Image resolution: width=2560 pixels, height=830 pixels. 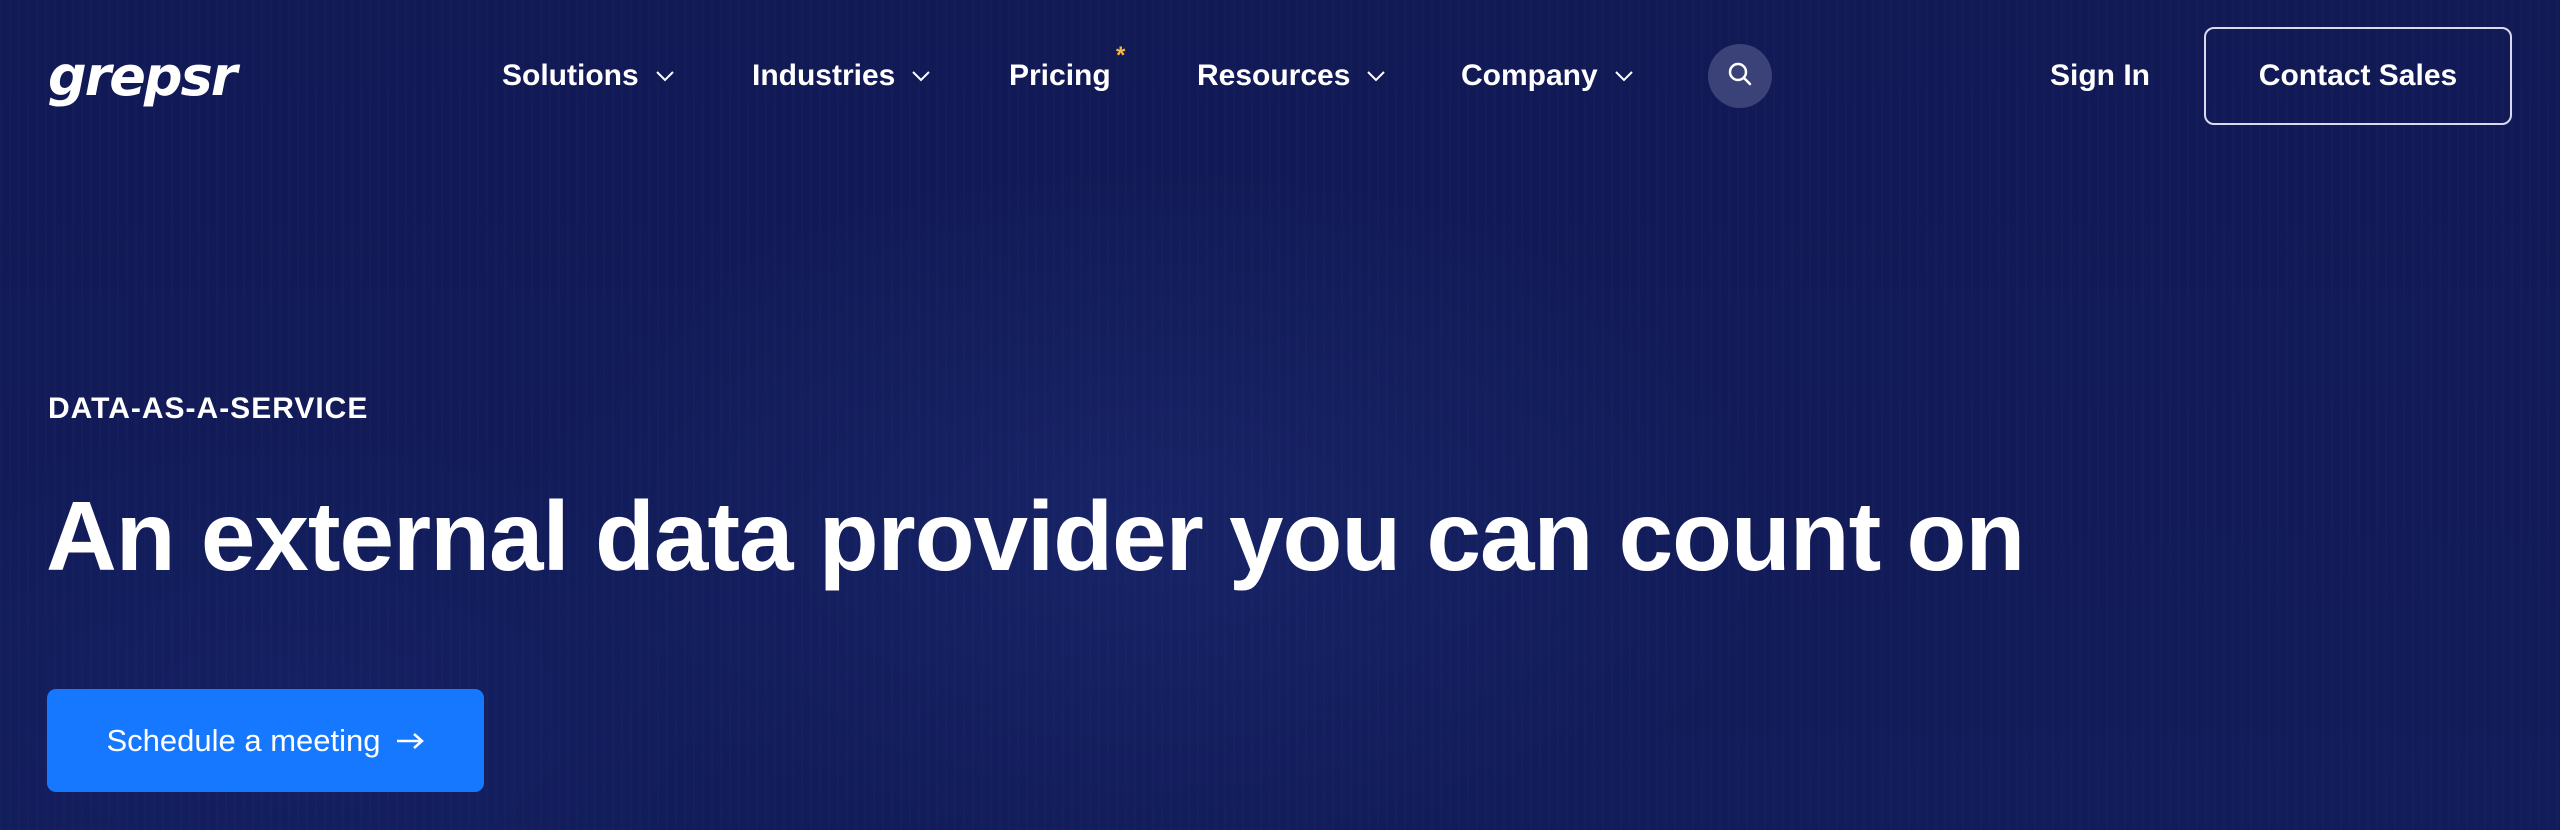 I want to click on nav-item-pricing: Pricing, so click(x=1060, y=76).